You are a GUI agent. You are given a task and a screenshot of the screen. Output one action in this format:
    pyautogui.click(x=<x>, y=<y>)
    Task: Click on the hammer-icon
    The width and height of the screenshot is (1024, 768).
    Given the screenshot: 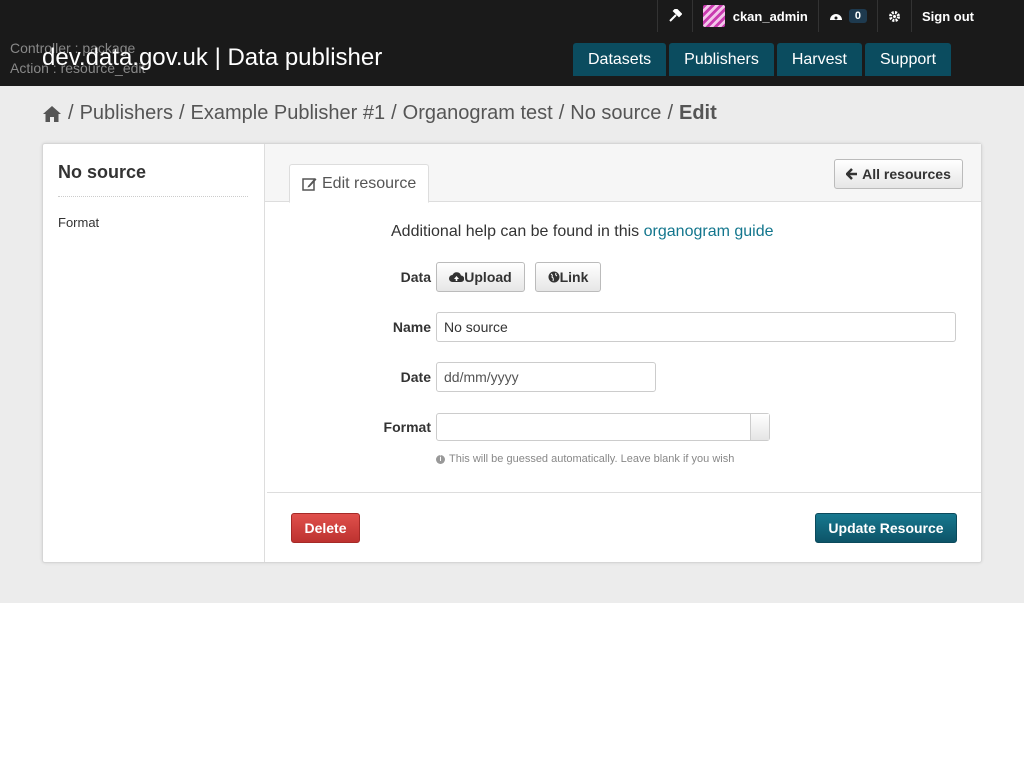 What is the action you would take?
    pyautogui.click(x=675, y=15)
    